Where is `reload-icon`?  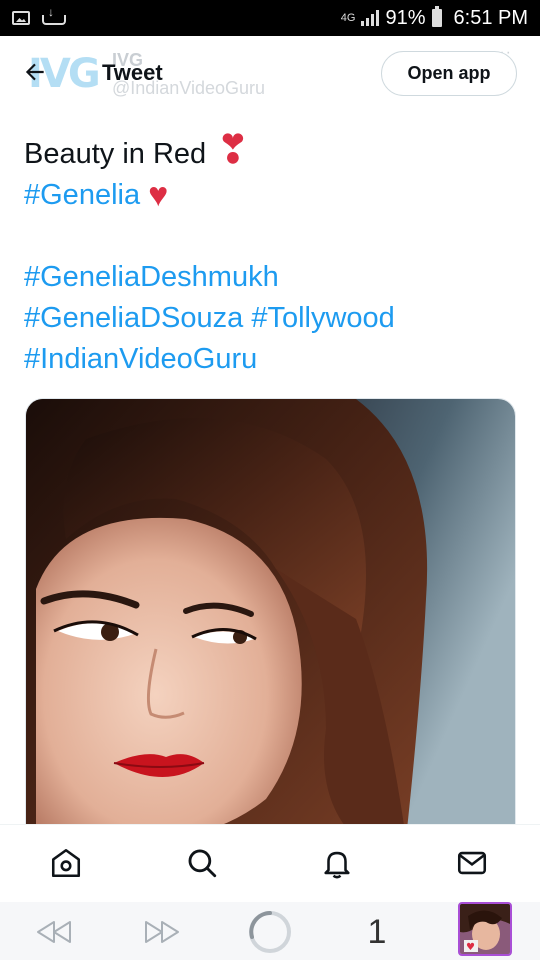 reload-icon is located at coordinates (270, 932).